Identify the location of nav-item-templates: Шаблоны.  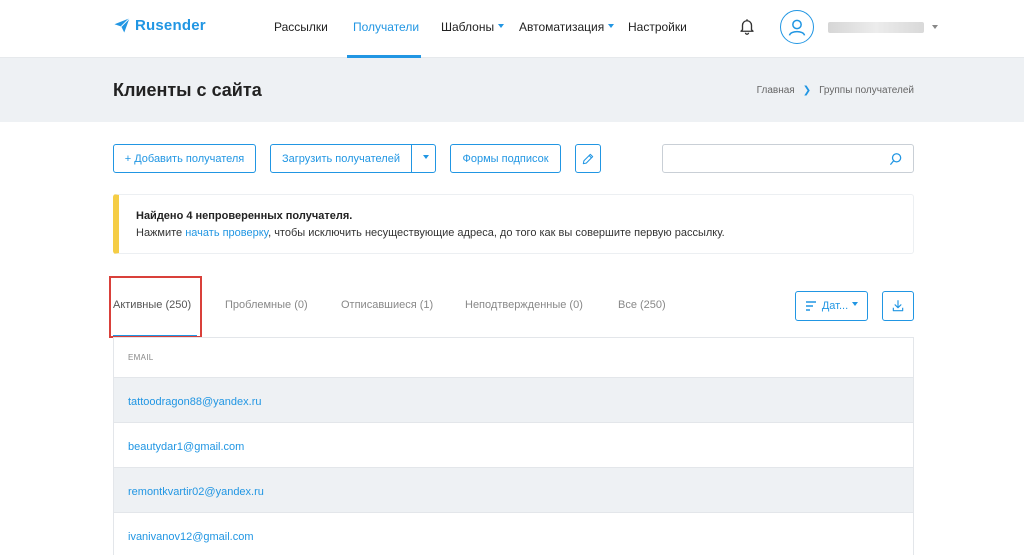
(473, 27).